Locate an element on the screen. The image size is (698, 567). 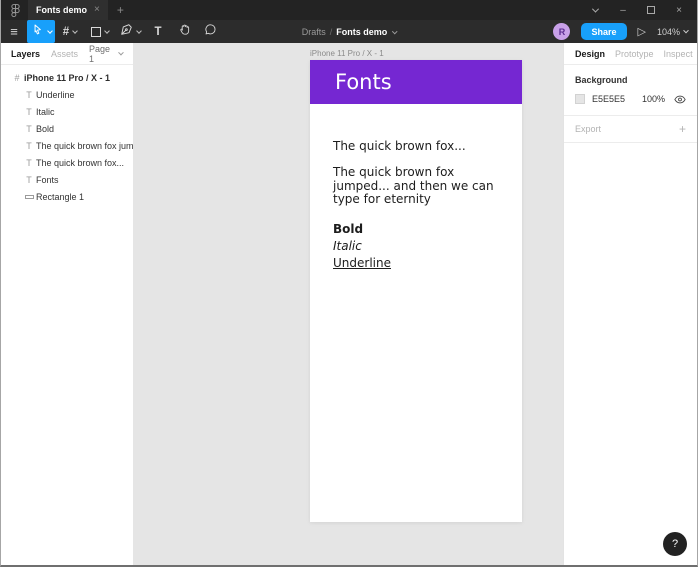
page-selector: Page 1 is located at coordinates (106, 53).